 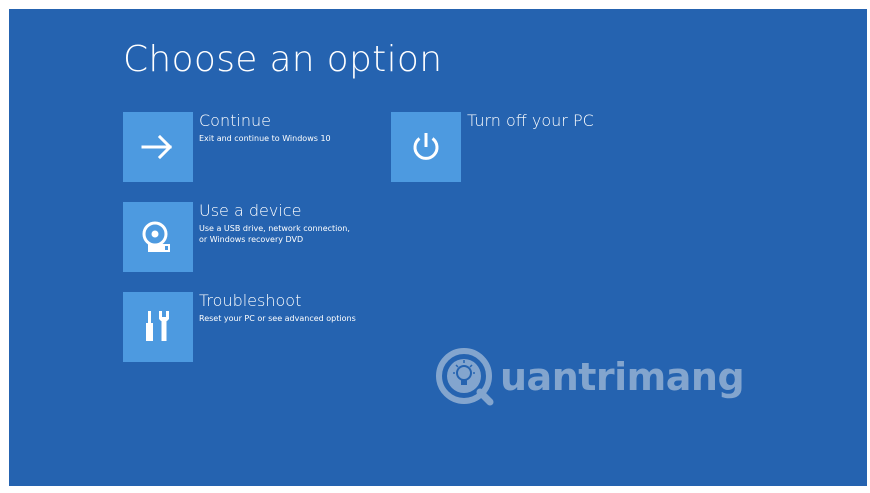 What do you see at coordinates (235, 120) in the screenshot?
I see `option-label: Continue` at bounding box center [235, 120].